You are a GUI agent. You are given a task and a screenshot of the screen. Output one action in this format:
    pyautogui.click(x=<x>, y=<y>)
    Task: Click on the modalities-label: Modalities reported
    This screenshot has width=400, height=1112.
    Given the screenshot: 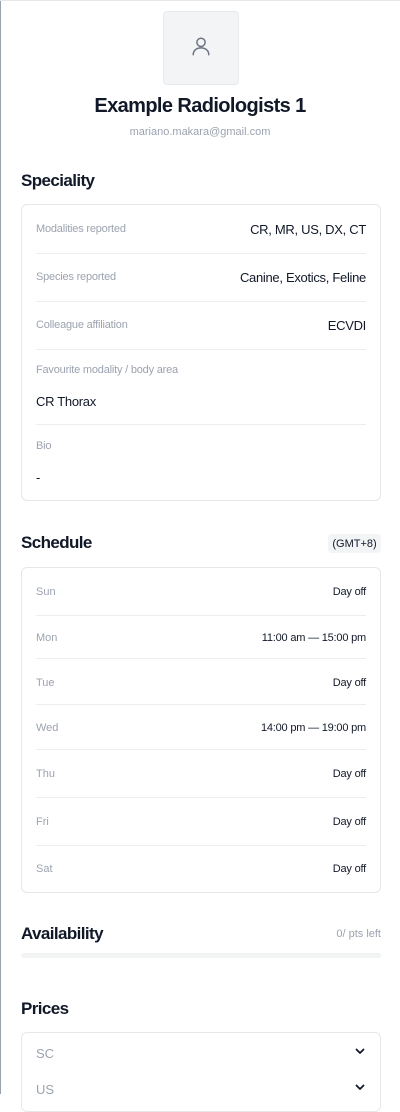 What is the action you would take?
    pyautogui.click(x=81, y=229)
    